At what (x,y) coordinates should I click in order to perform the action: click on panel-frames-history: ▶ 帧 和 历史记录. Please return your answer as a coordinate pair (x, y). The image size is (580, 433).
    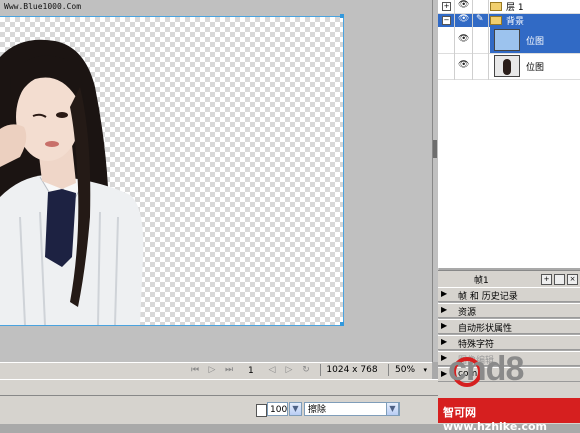
    Looking at the image, I should click on (509, 294).